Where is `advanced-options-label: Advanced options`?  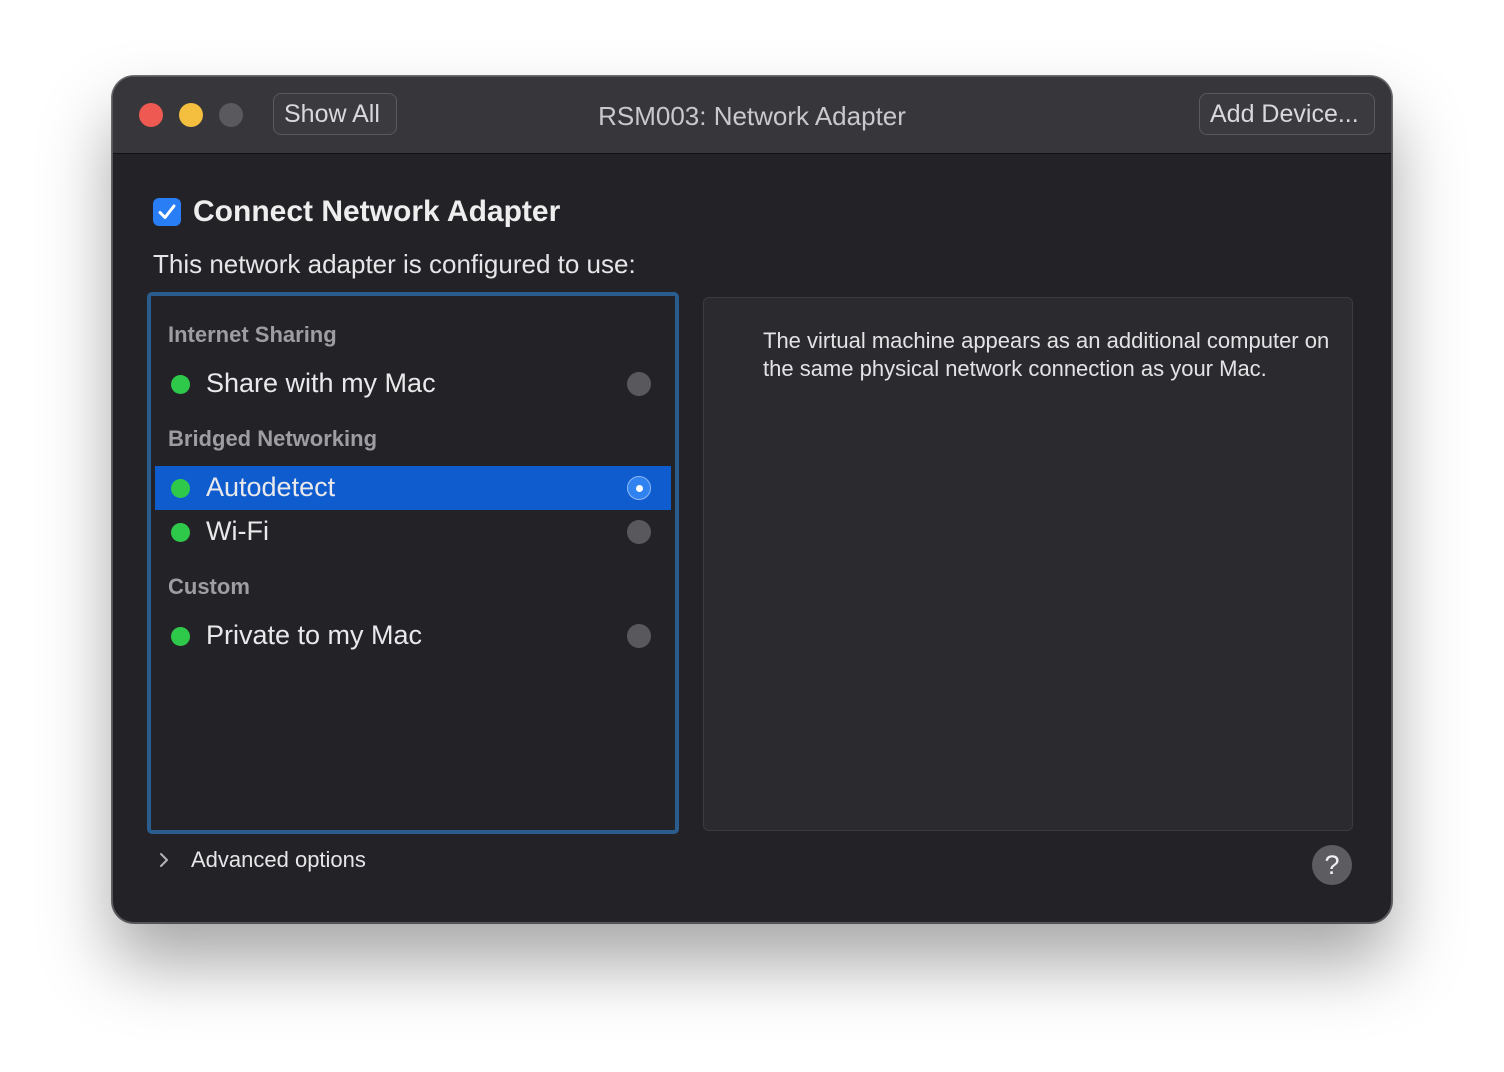
advanced-options-label: Advanced options is located at coordinates (278, 859).